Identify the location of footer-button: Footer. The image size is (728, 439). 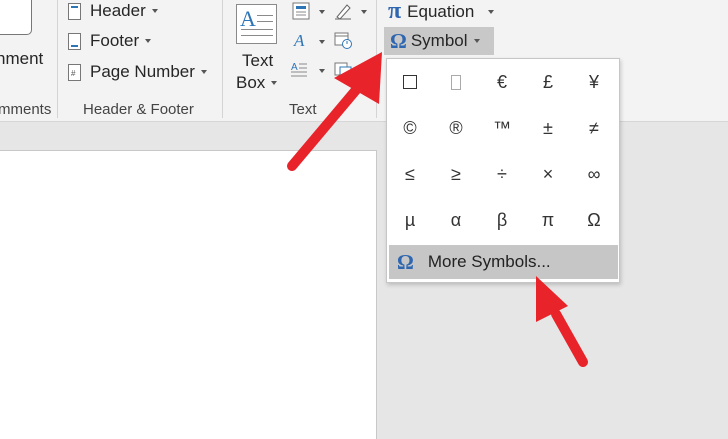
(110, 41).